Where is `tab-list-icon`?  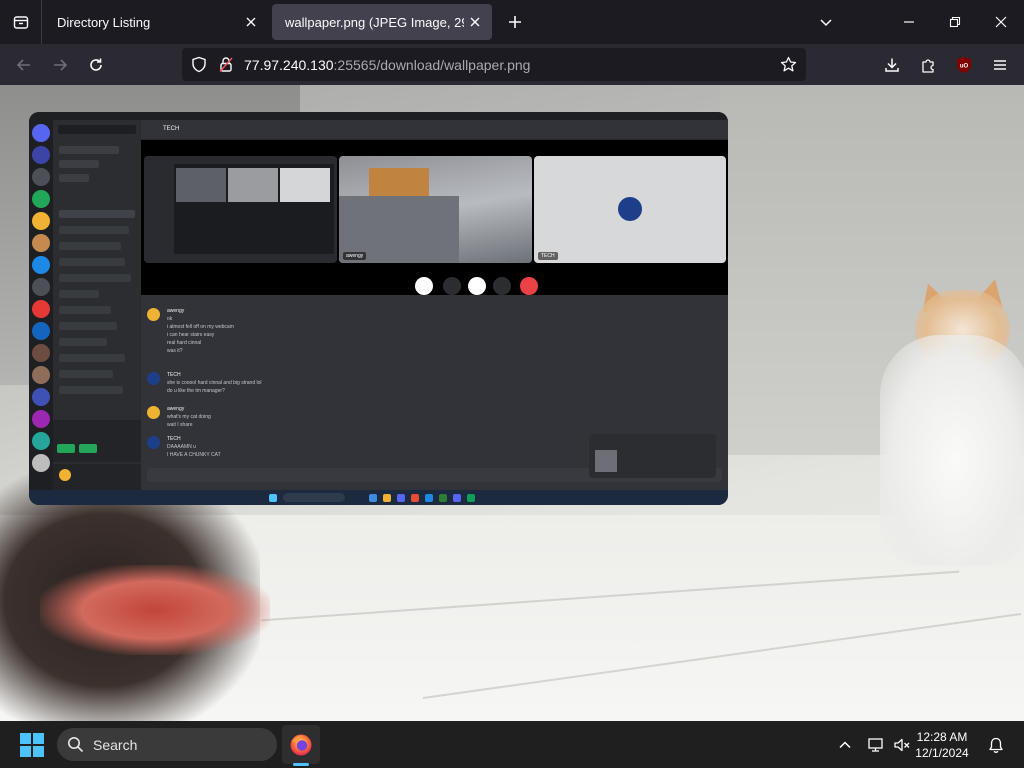
tab-list-icon is located at coordinates (20, 22).